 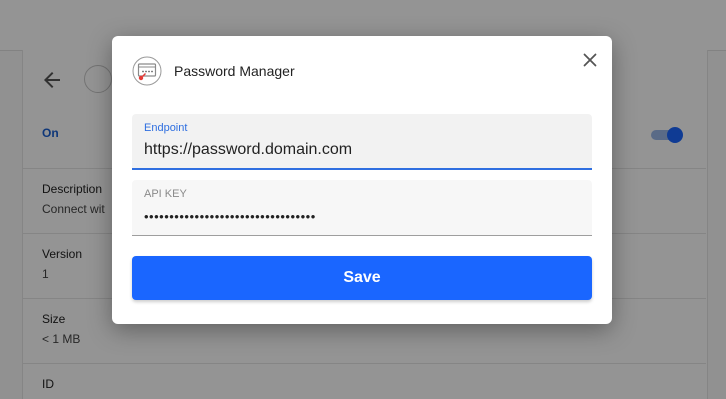 I want to click on password-manager-icon, so click(x=147, y=71).